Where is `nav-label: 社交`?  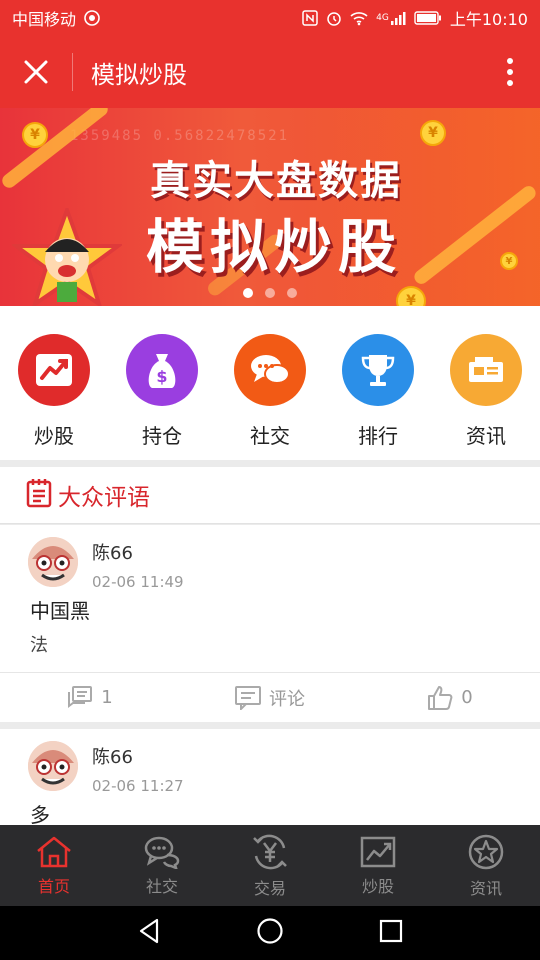 nav-label: 社交 is located at coordinates (161, 886).